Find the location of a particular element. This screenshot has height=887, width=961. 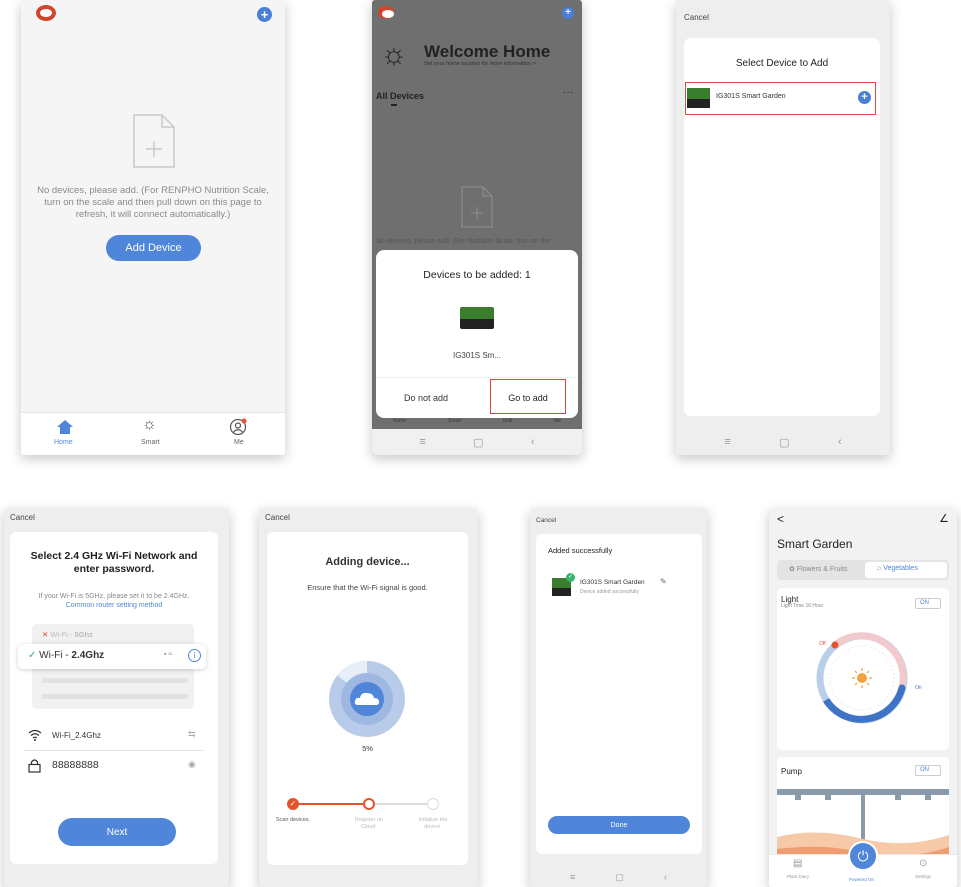

edit-icon: ✎ is located at coordinates (663, 581).